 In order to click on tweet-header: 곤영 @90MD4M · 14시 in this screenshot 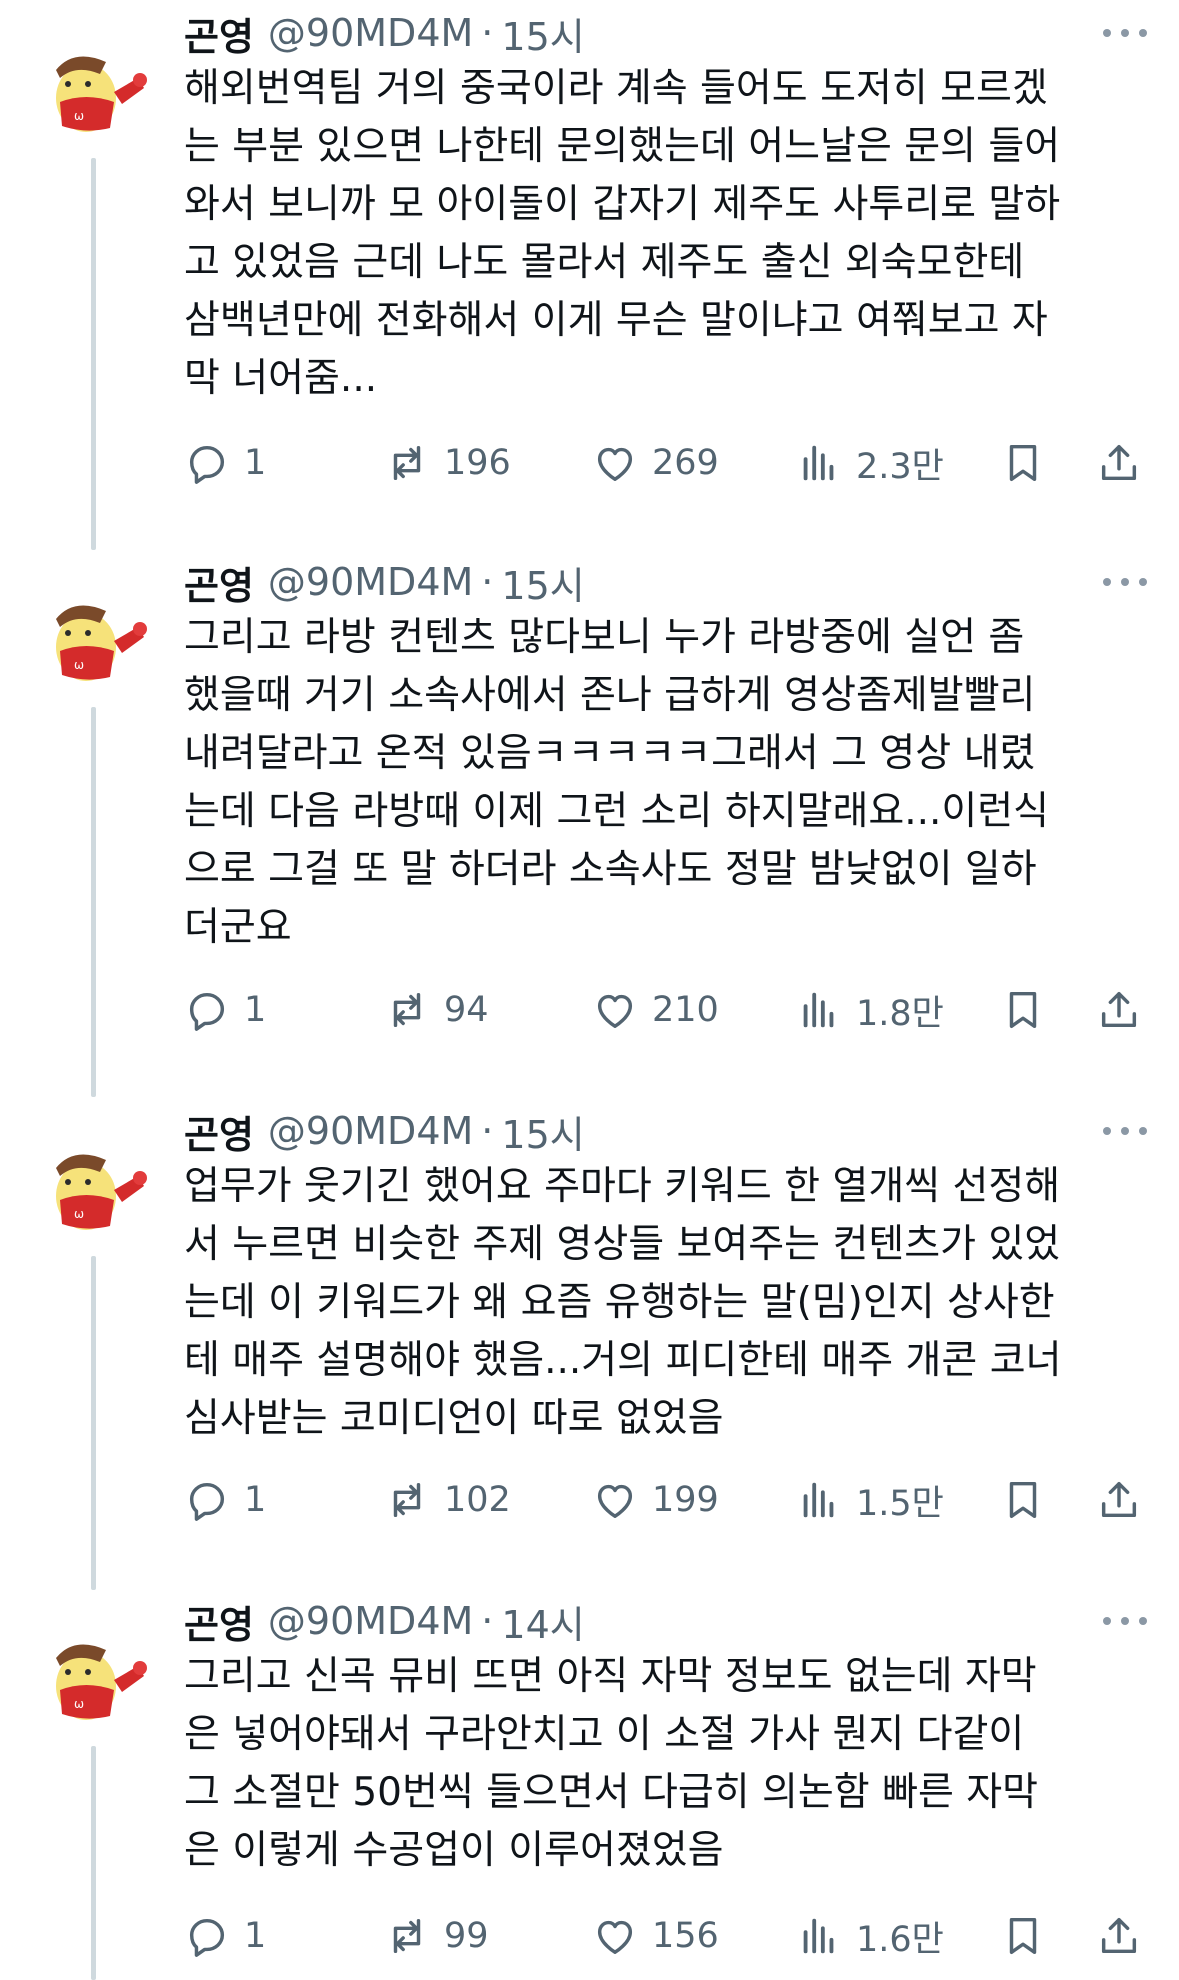, I will do `click(384, 1621)`.